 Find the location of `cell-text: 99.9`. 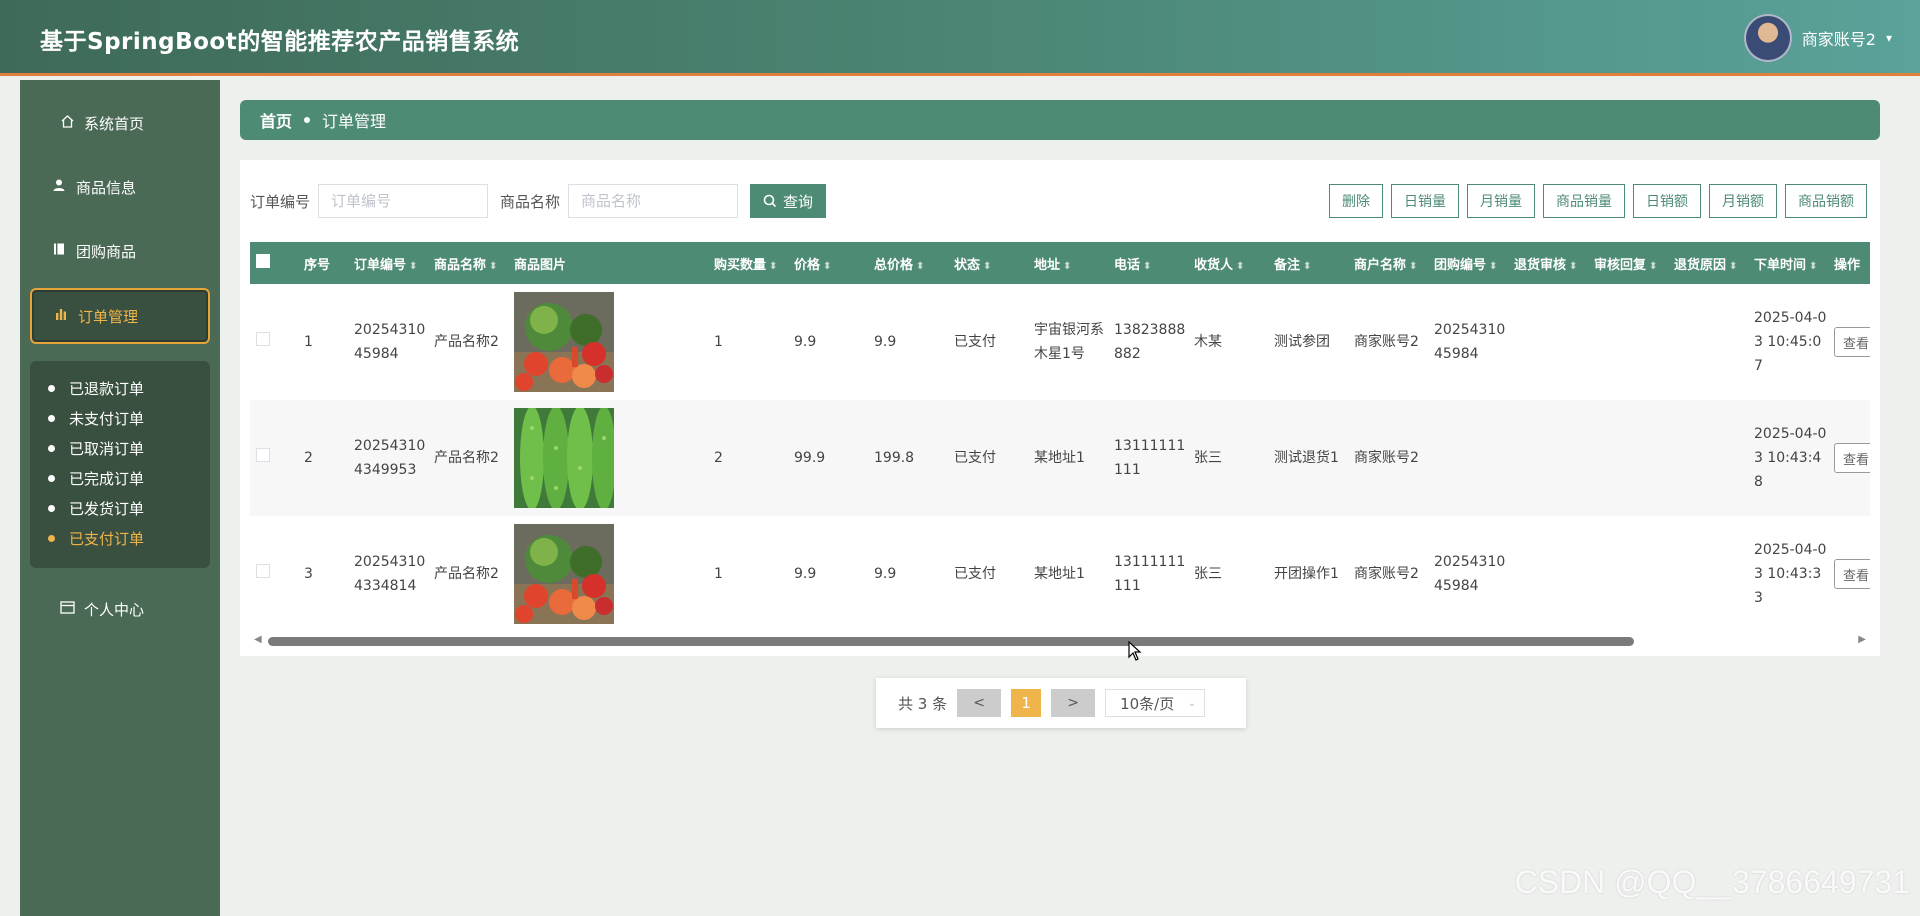

cell-text: 99.9 is located at coordinates (810, 458).